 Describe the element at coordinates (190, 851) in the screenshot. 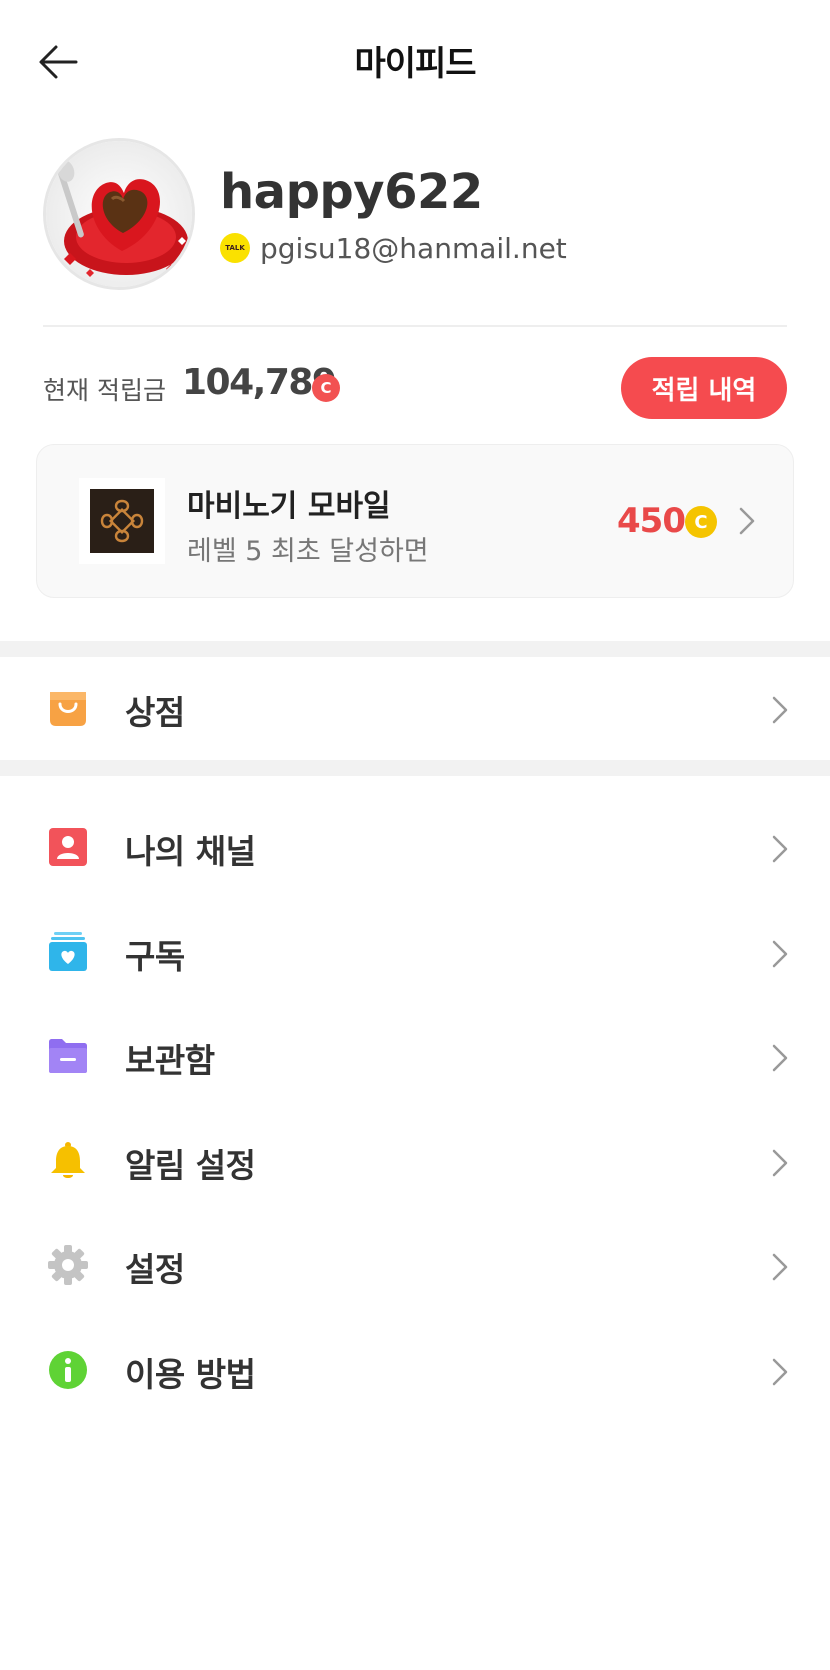

I see `menu-label: 나의 채널` at that location.